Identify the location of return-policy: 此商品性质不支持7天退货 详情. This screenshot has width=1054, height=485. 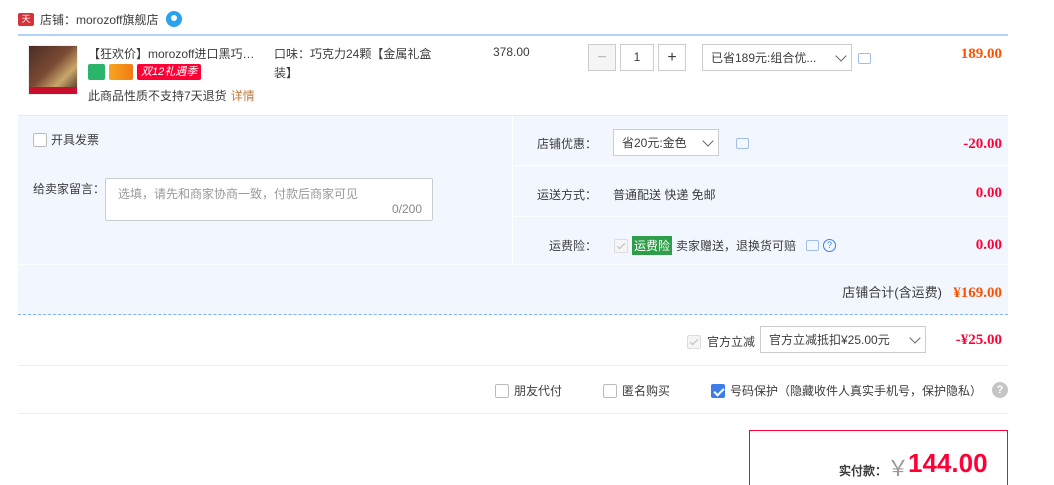
(171, 95).